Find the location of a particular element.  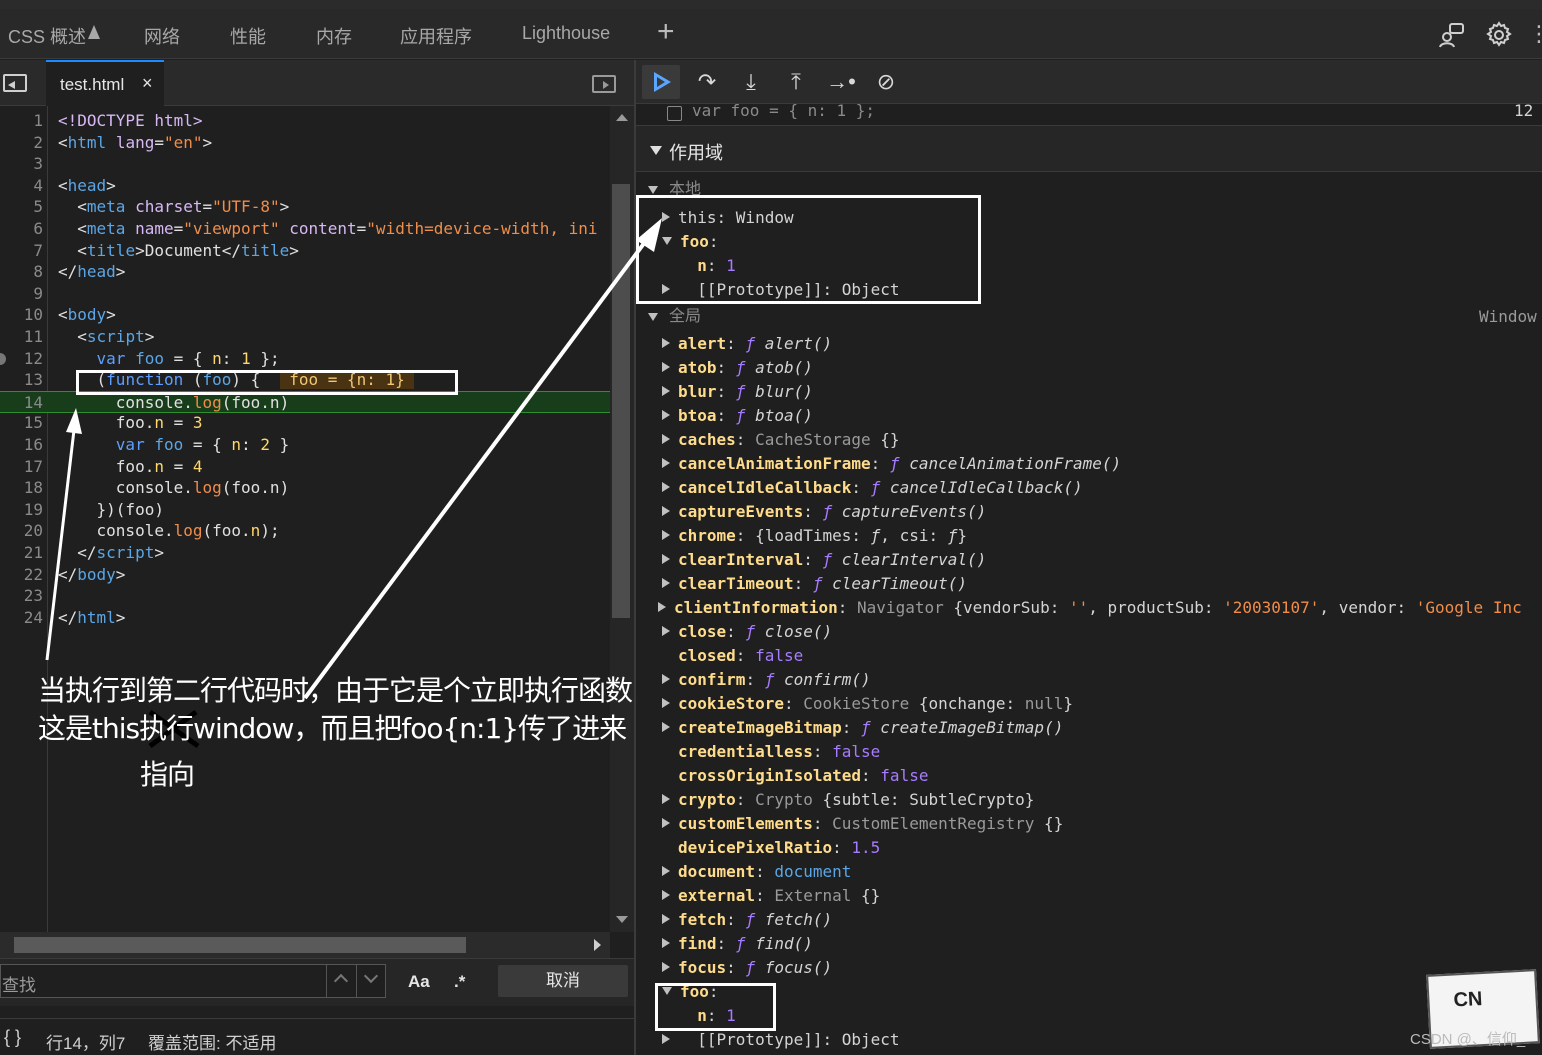

code-line: 20 console.log(foo.n); is located at coordinates (305, 531).